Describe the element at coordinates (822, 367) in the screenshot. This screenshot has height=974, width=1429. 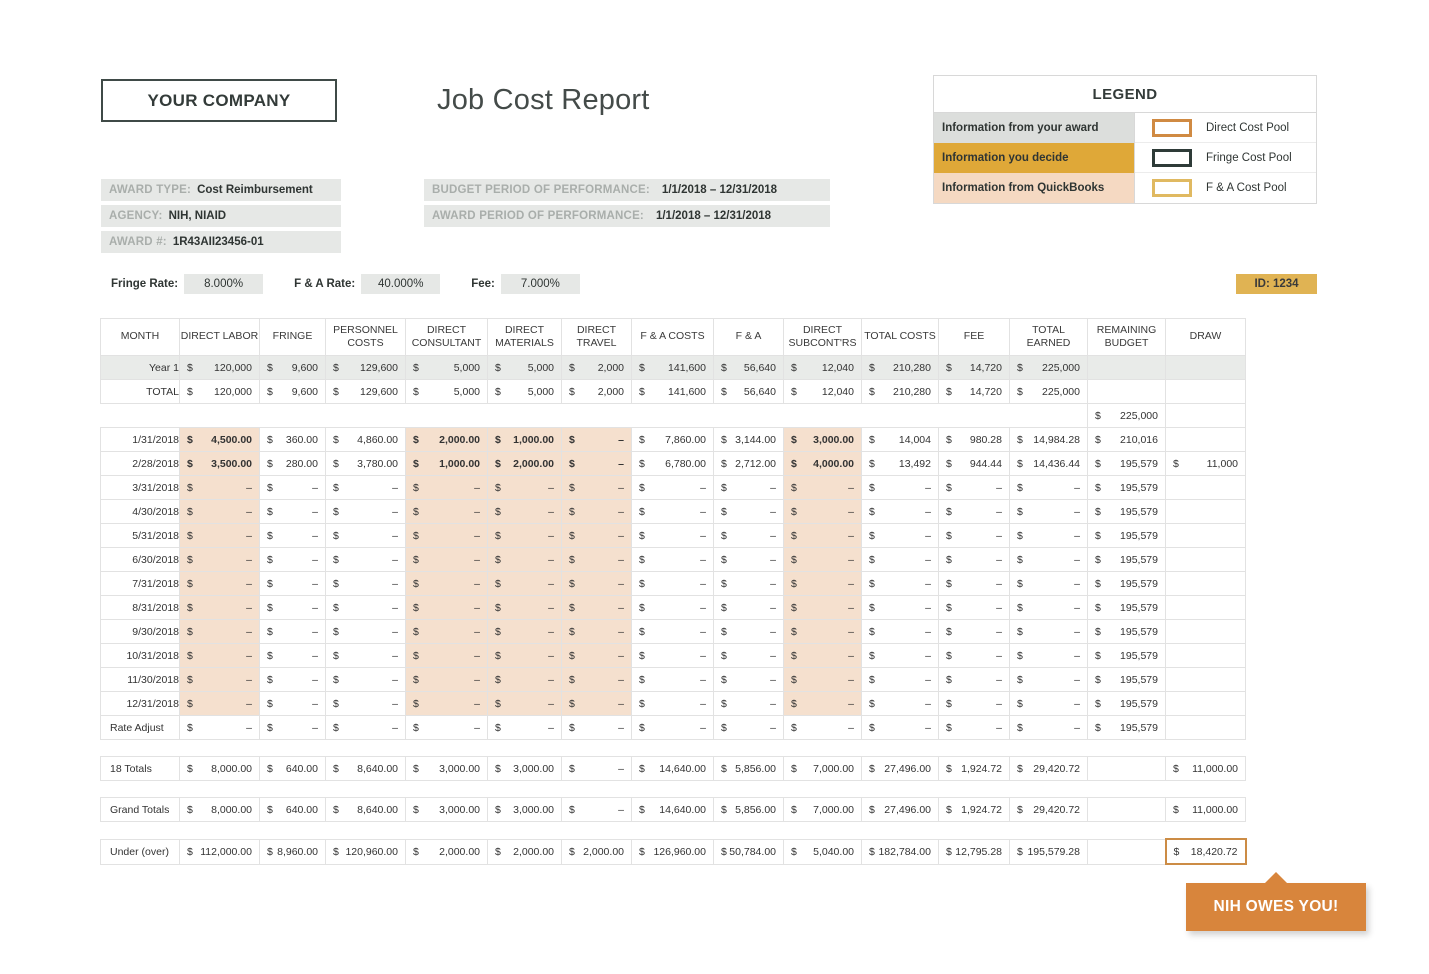
I see `cell-direct-subcont-rs: $12,040` at that location.